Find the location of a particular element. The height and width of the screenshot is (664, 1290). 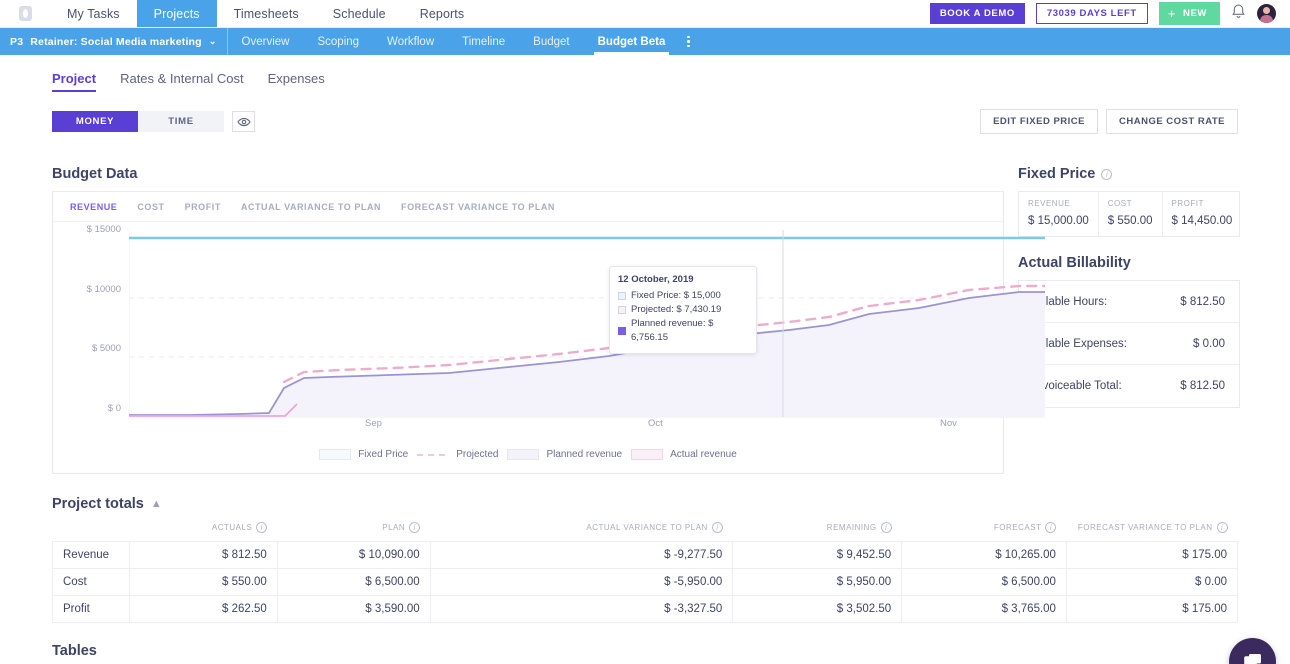

book-a-demo-button: BOOK A DEMO is located at coordinates (977, 13).